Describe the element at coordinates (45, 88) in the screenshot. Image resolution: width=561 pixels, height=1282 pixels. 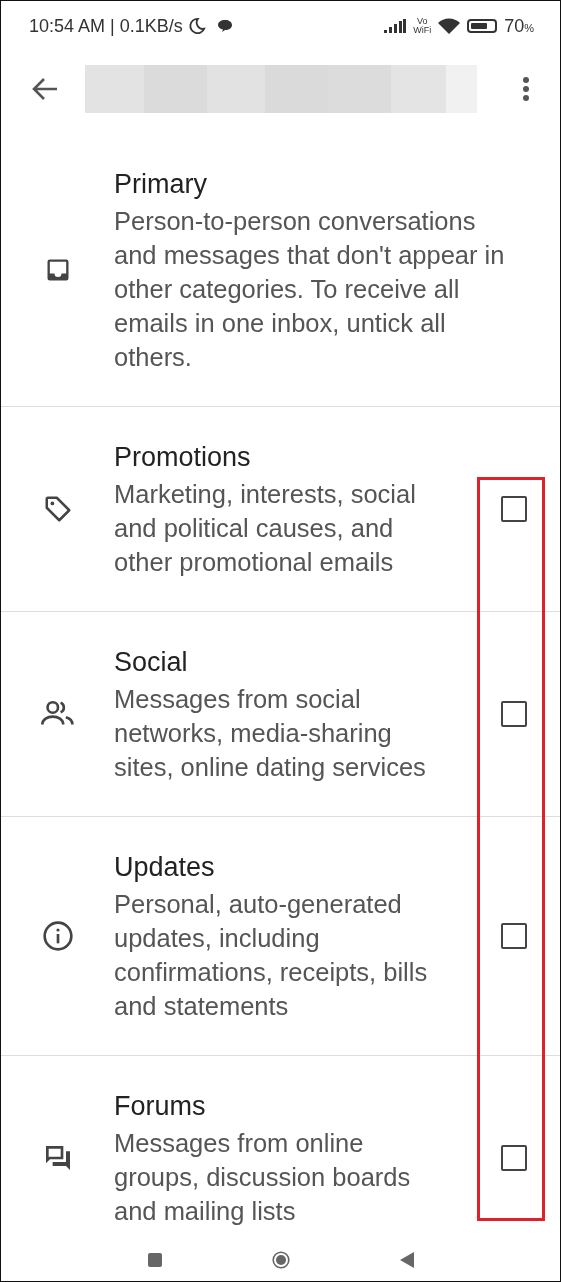
I see `back-arrow-icon` at that location.